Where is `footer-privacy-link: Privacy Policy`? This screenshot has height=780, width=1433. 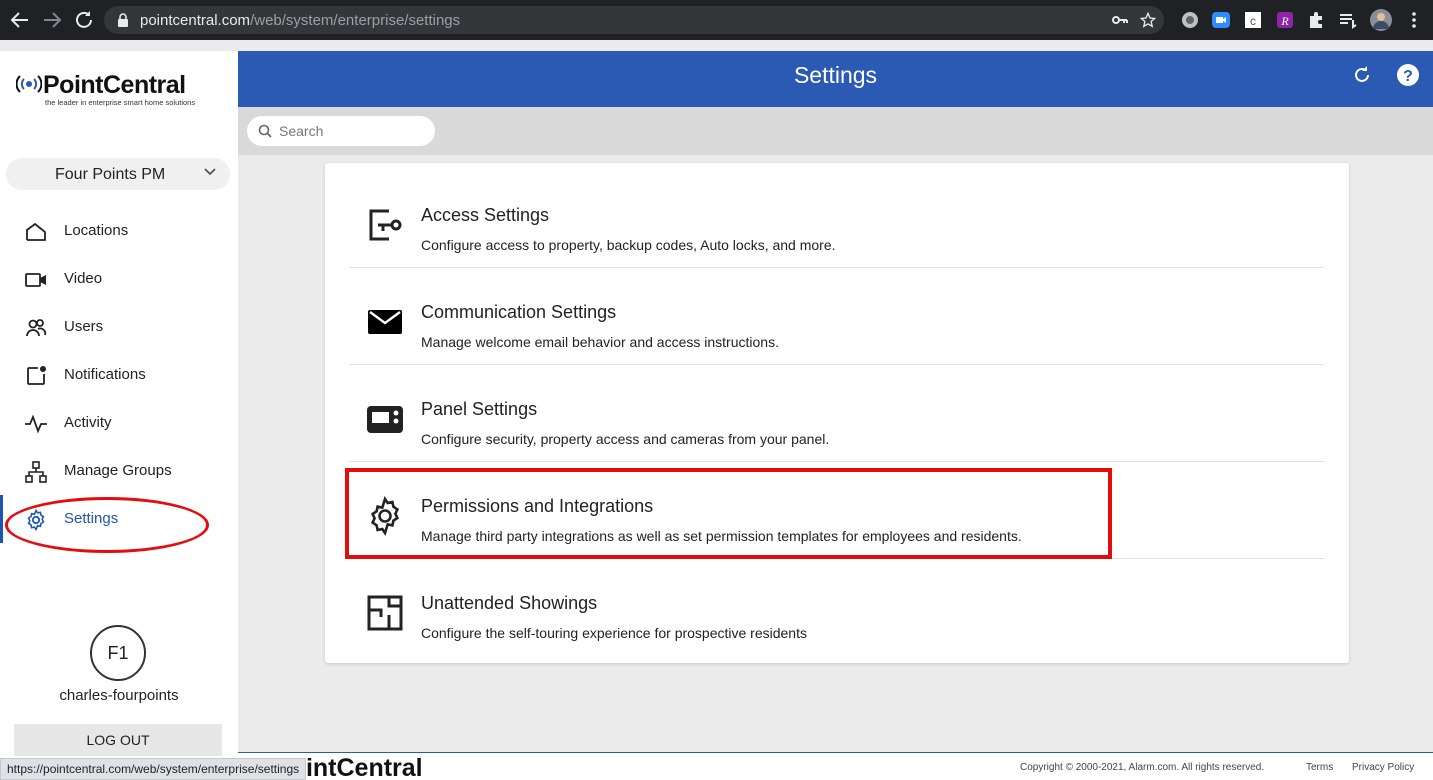 footer-privacy-link: Privacy Policy is located at coordinates (1383, 767).